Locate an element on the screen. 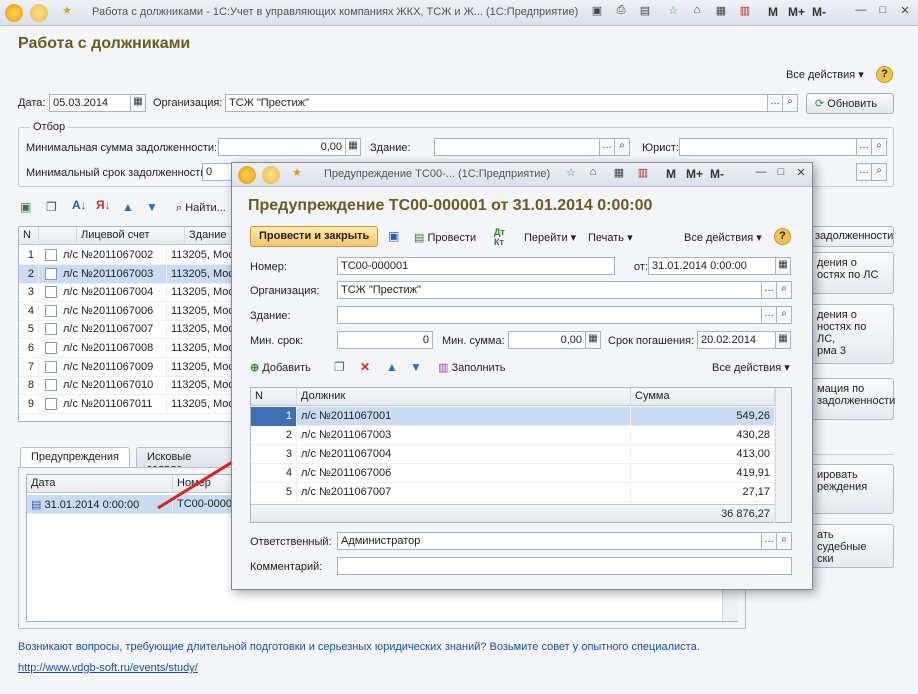 This screenshot has height=694, width=918. column-header-sum: Сумма is located at coordinates (703, 397).